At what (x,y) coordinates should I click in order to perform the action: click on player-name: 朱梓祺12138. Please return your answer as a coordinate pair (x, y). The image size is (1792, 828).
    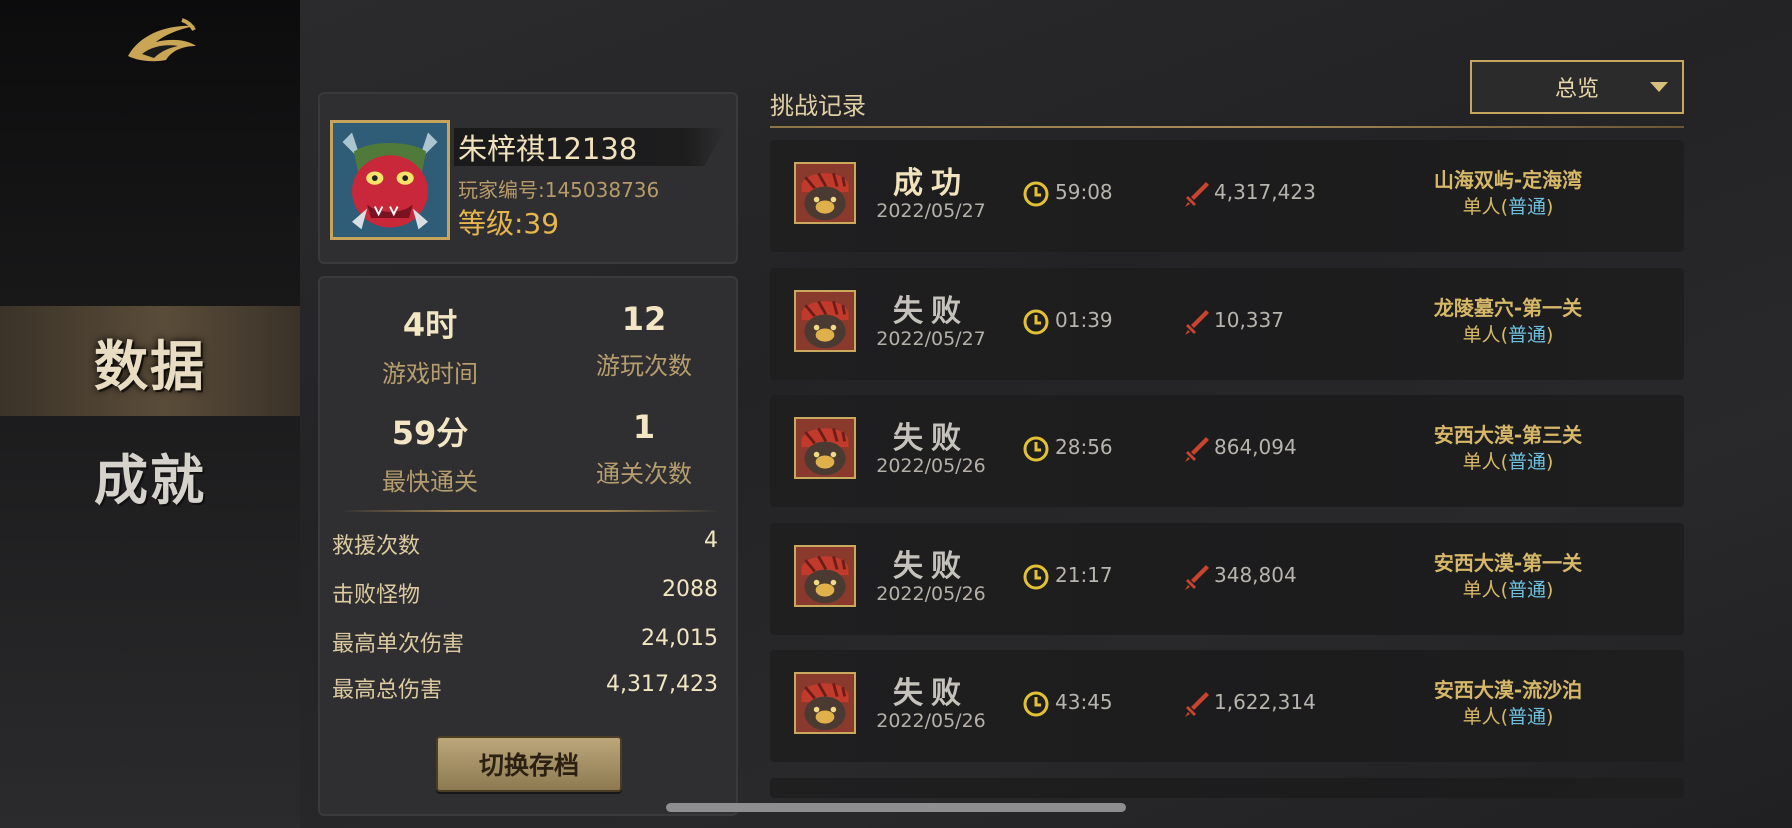
    Looking at the image, I should click on (548, 149).